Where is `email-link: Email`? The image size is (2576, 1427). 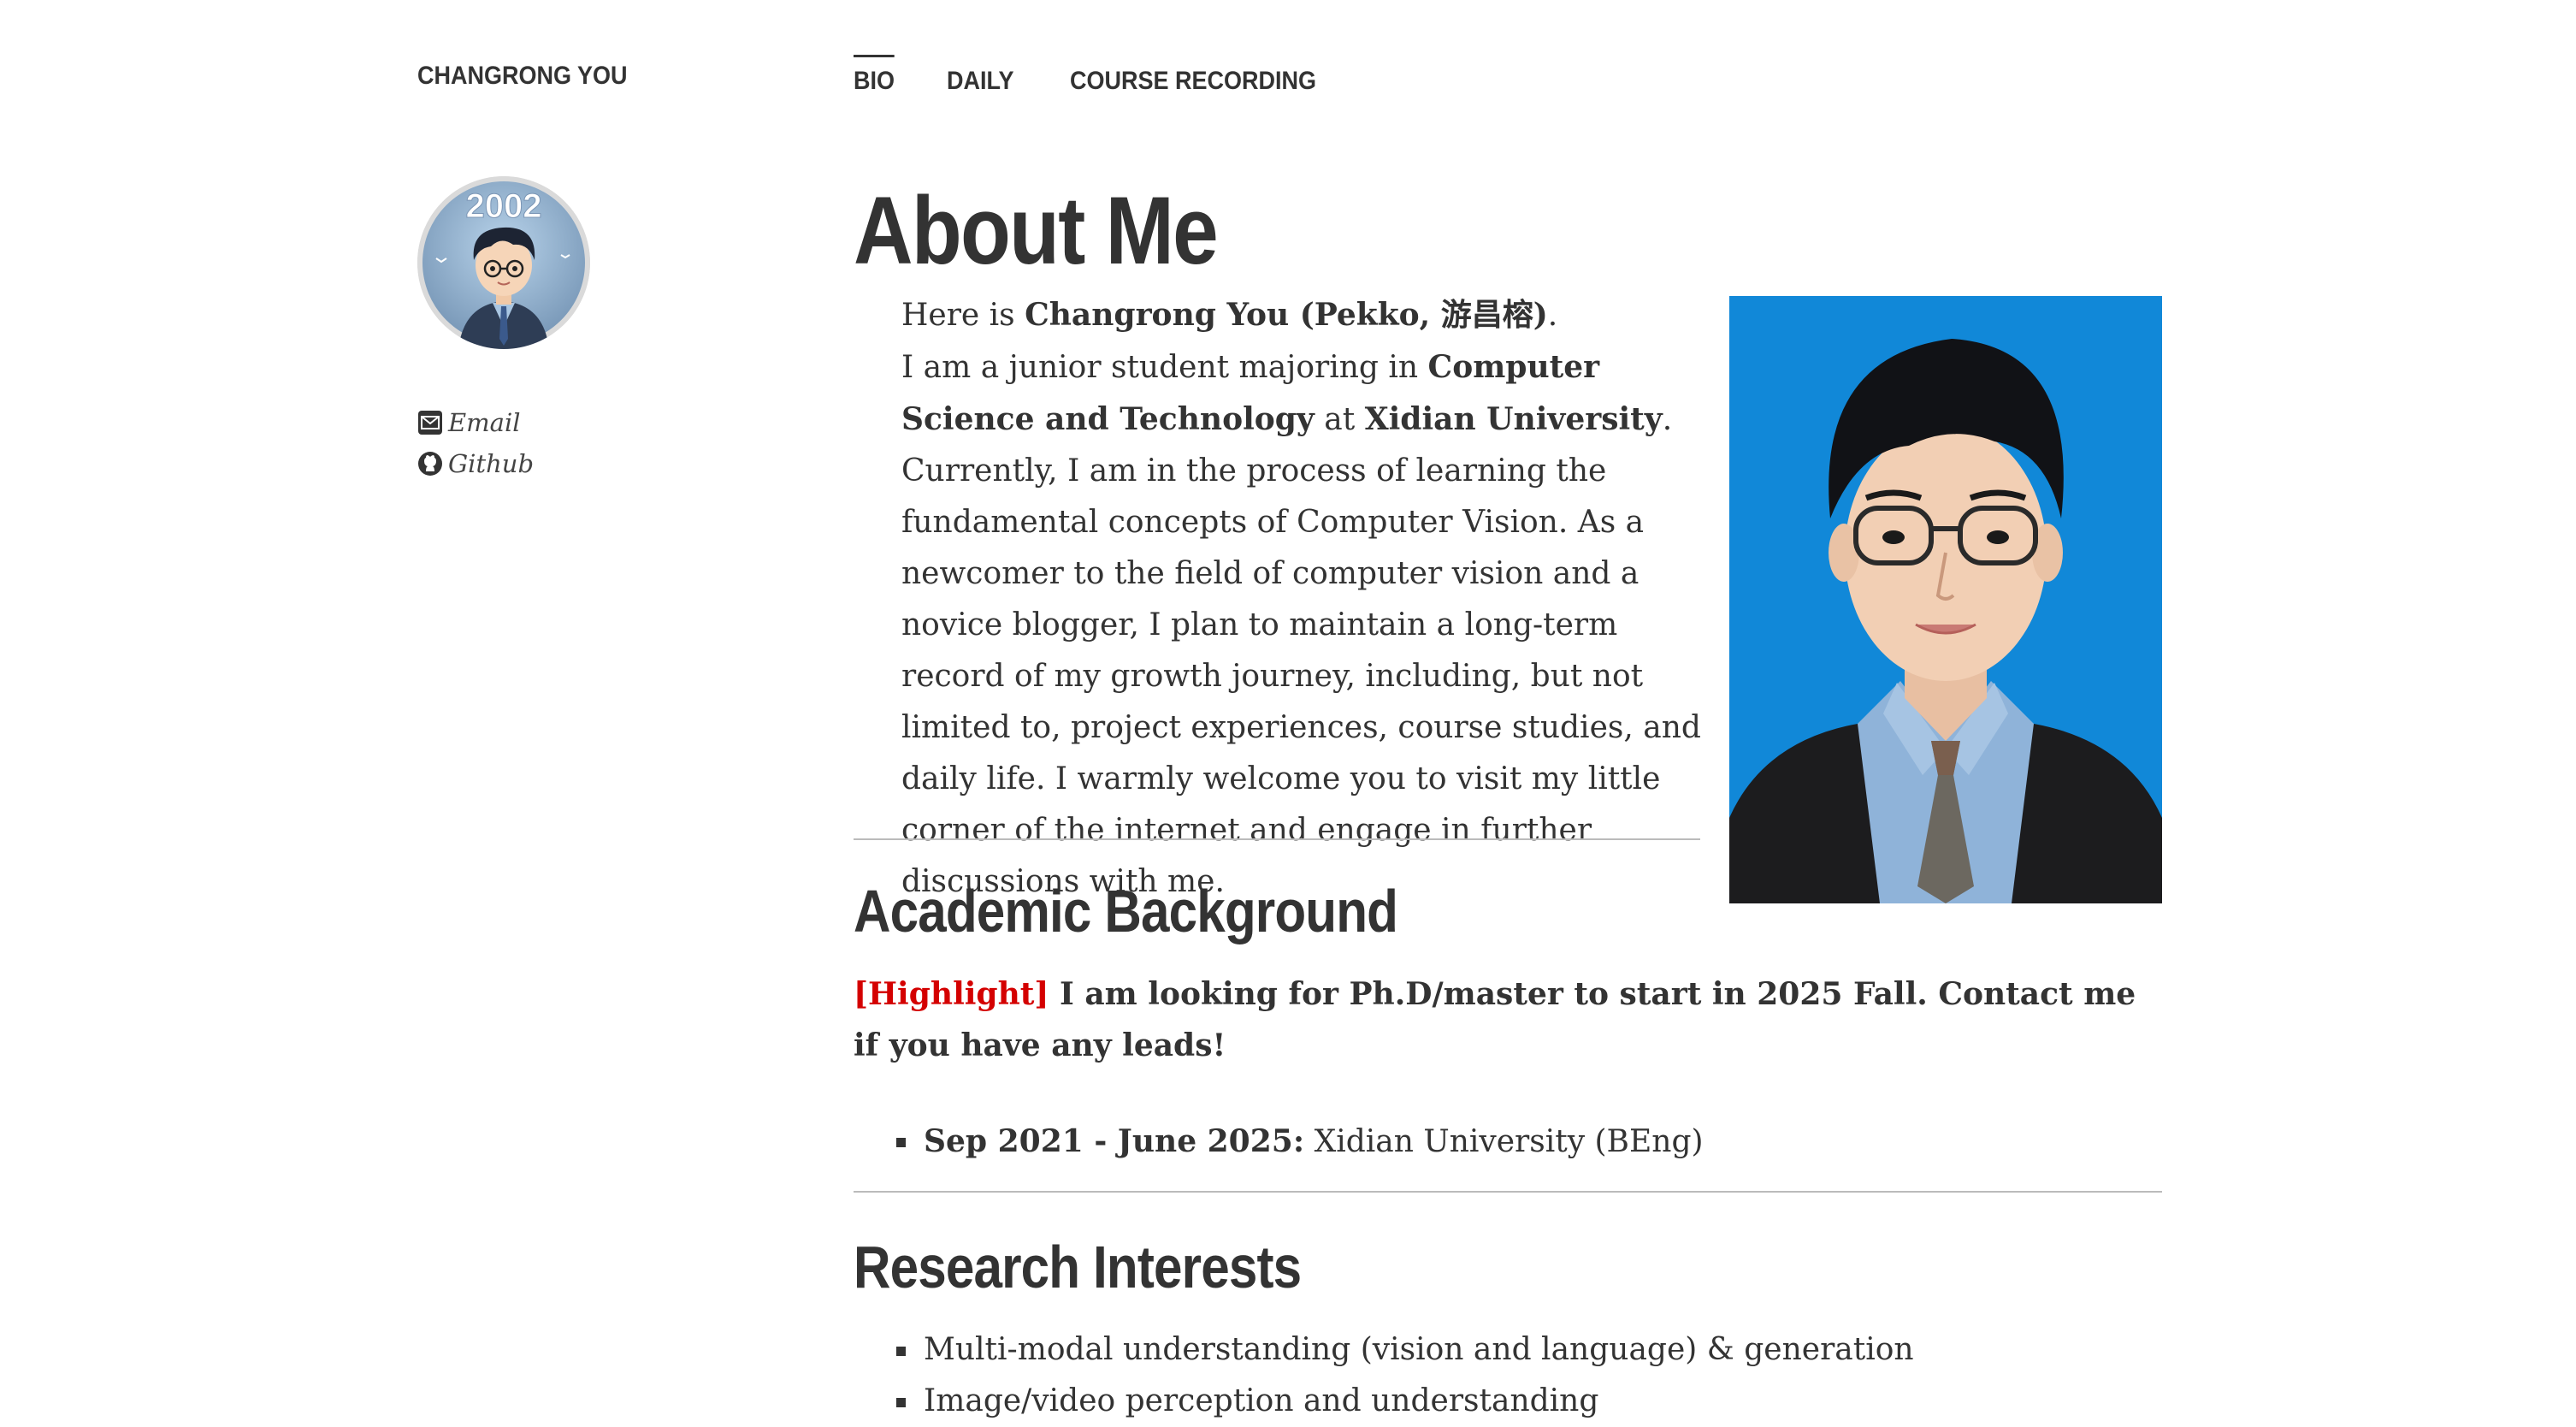 email-link: Email is located at coordinates (475, 422).